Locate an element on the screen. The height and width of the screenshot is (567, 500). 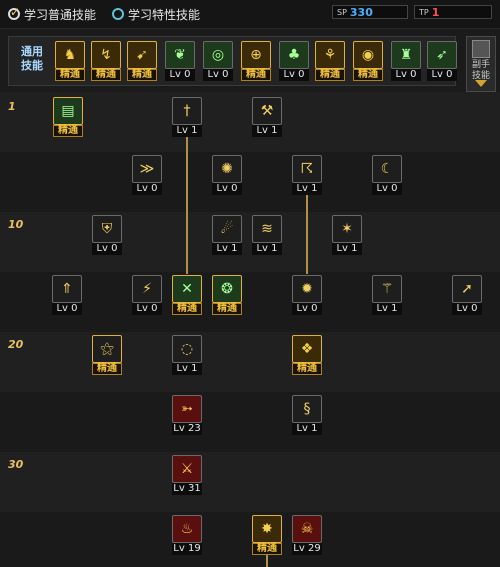
skill-slot: ➚ Lv 0 is located at coordinates (467, 295).